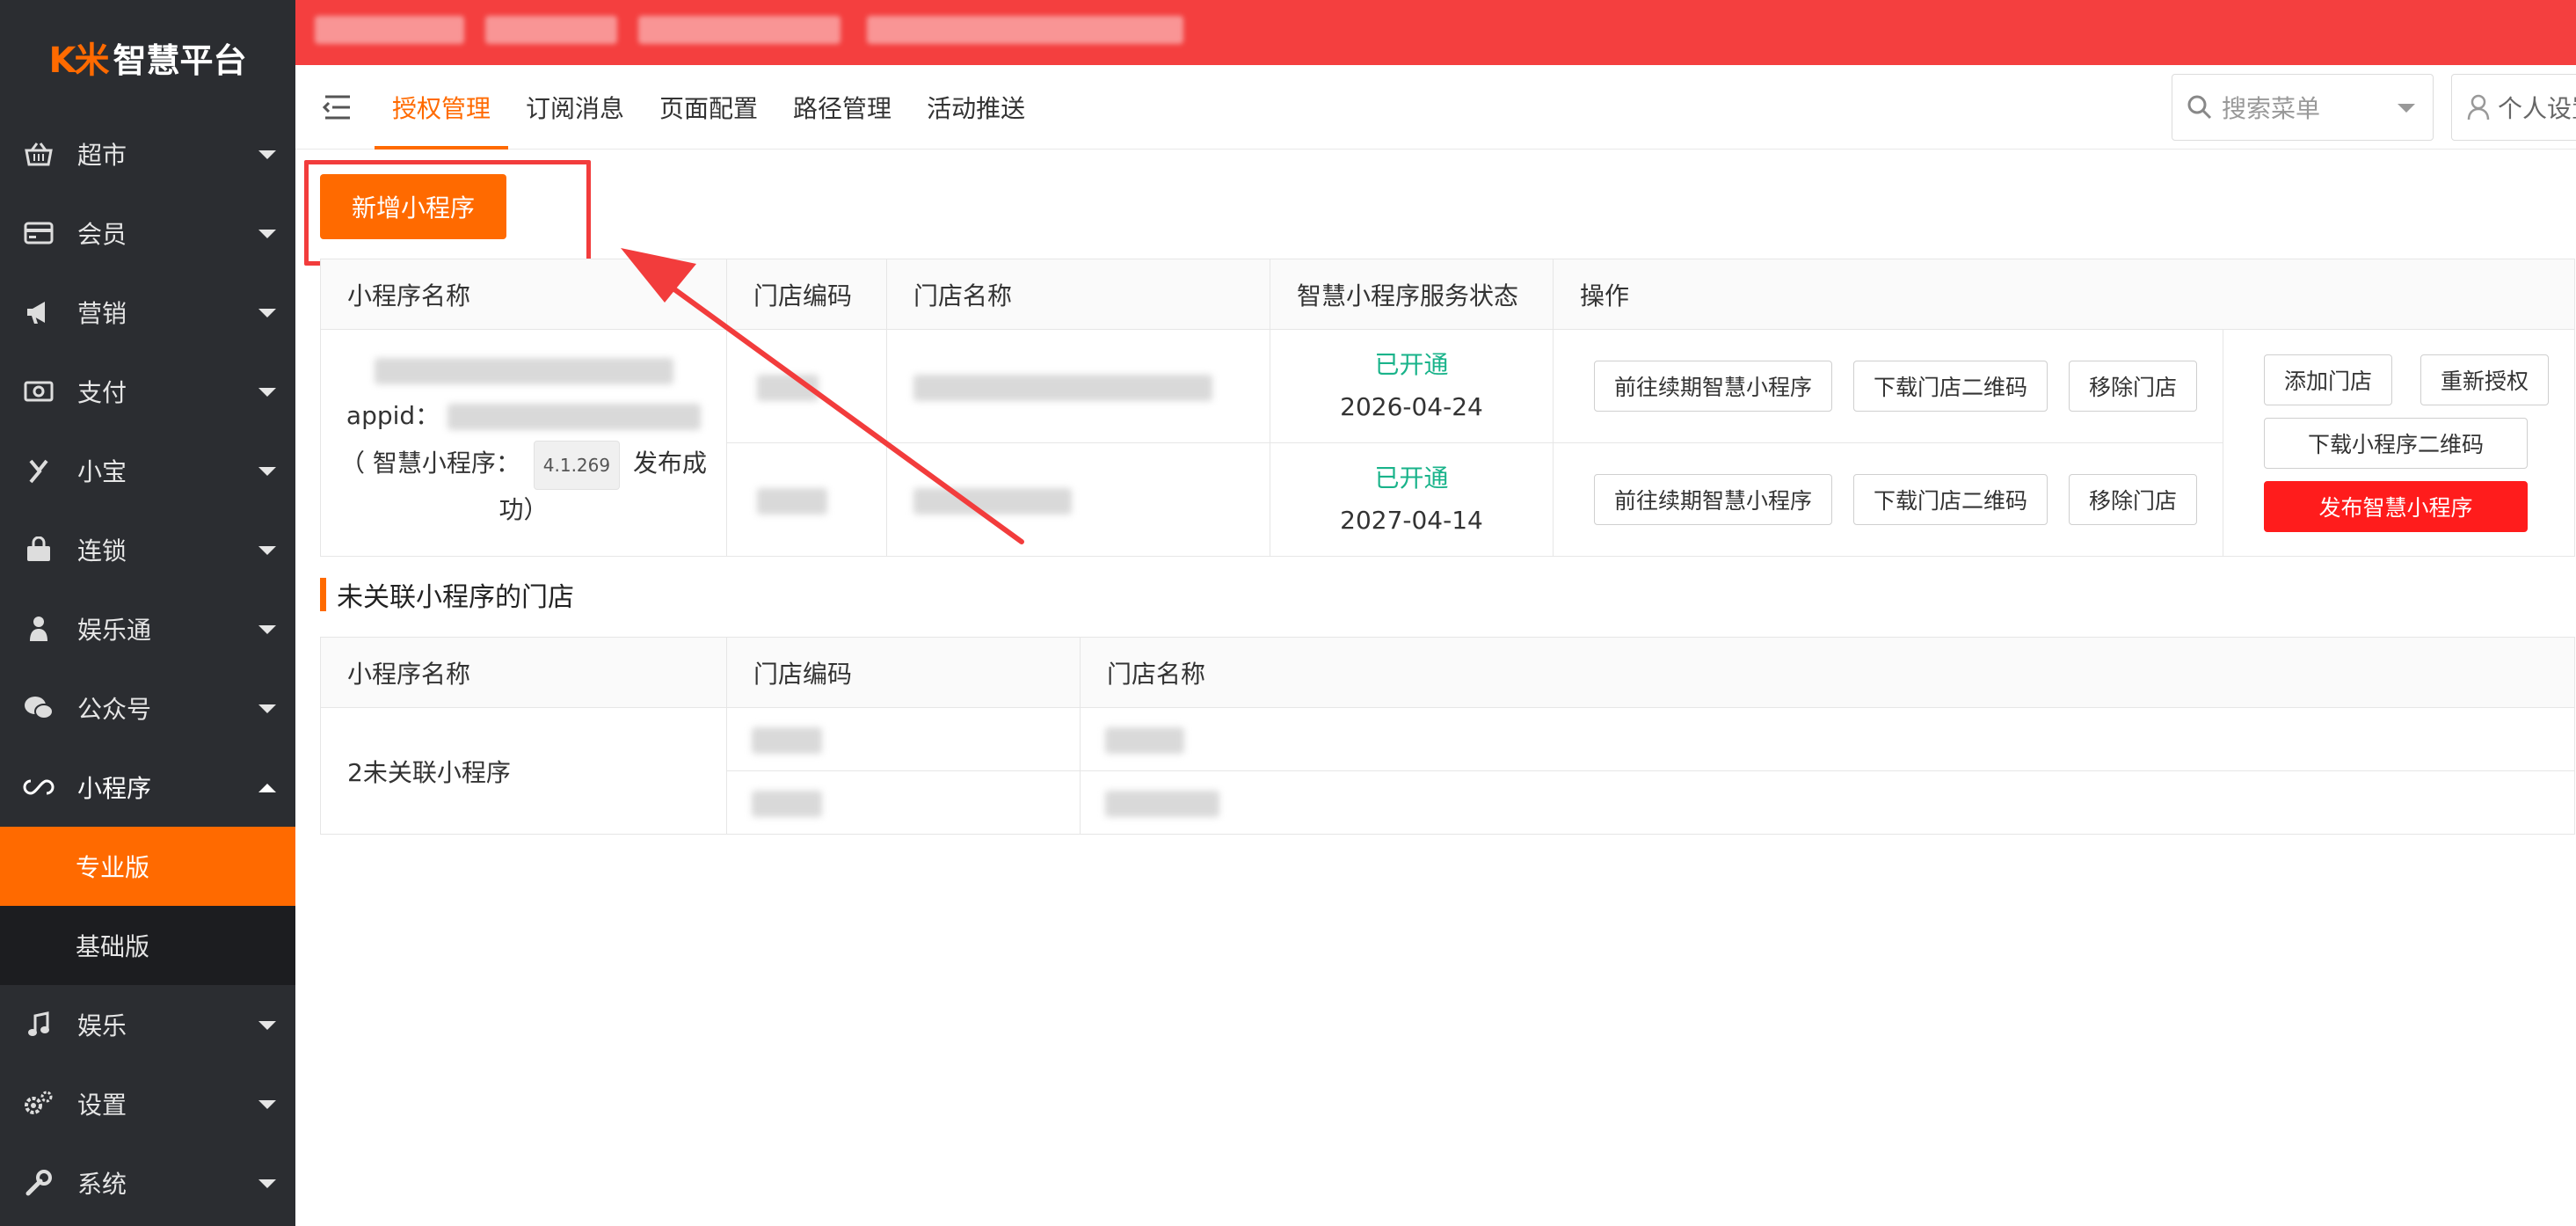 The image size is (2576, 1226). What do you see at coordinates (842, 107) in the screenshot?
I see `tab-path-management: 路径管理` at bounding box center [842, 107].